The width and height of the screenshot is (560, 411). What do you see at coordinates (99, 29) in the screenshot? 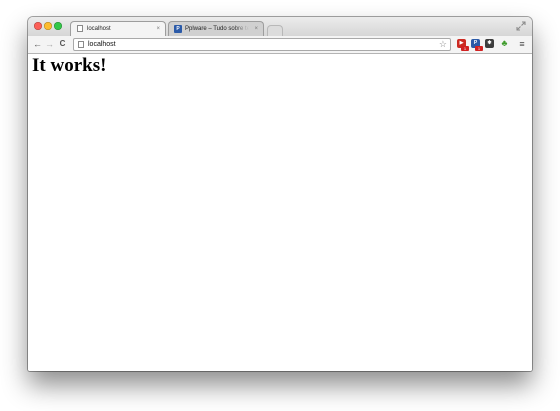
I see `tab-title: localhost` at bounding box center [99, 29].